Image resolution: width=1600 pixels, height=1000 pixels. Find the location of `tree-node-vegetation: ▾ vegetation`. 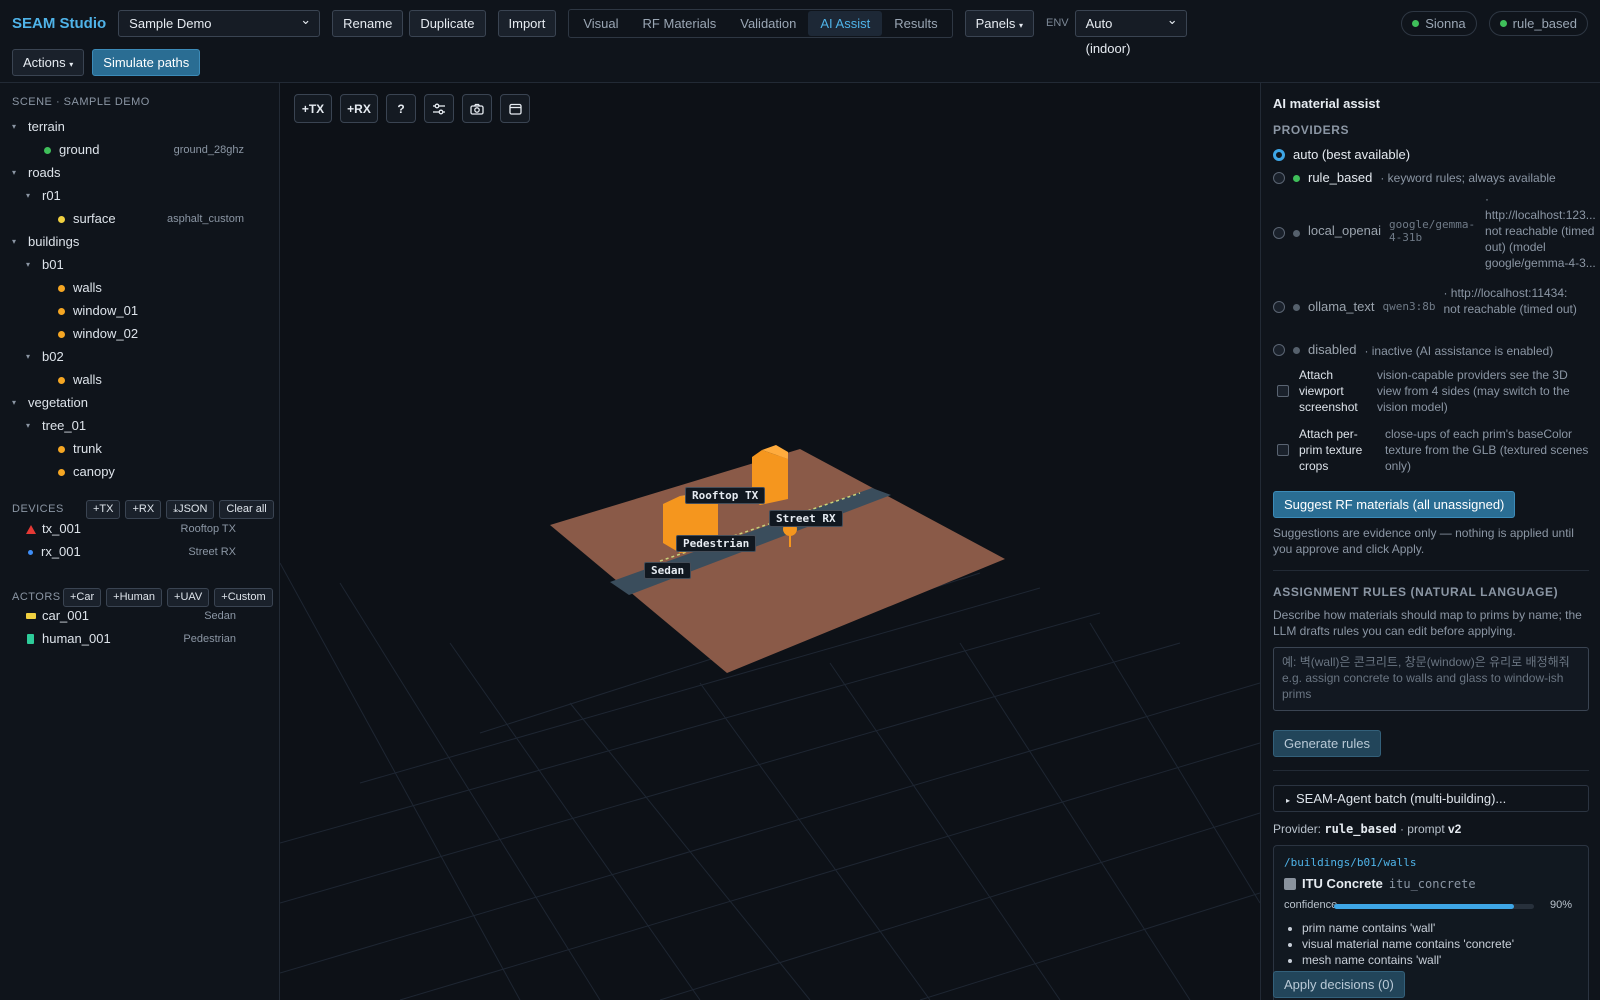

tree-node-vegetation: ▾ vegetation is located at coordinates (140, 403).